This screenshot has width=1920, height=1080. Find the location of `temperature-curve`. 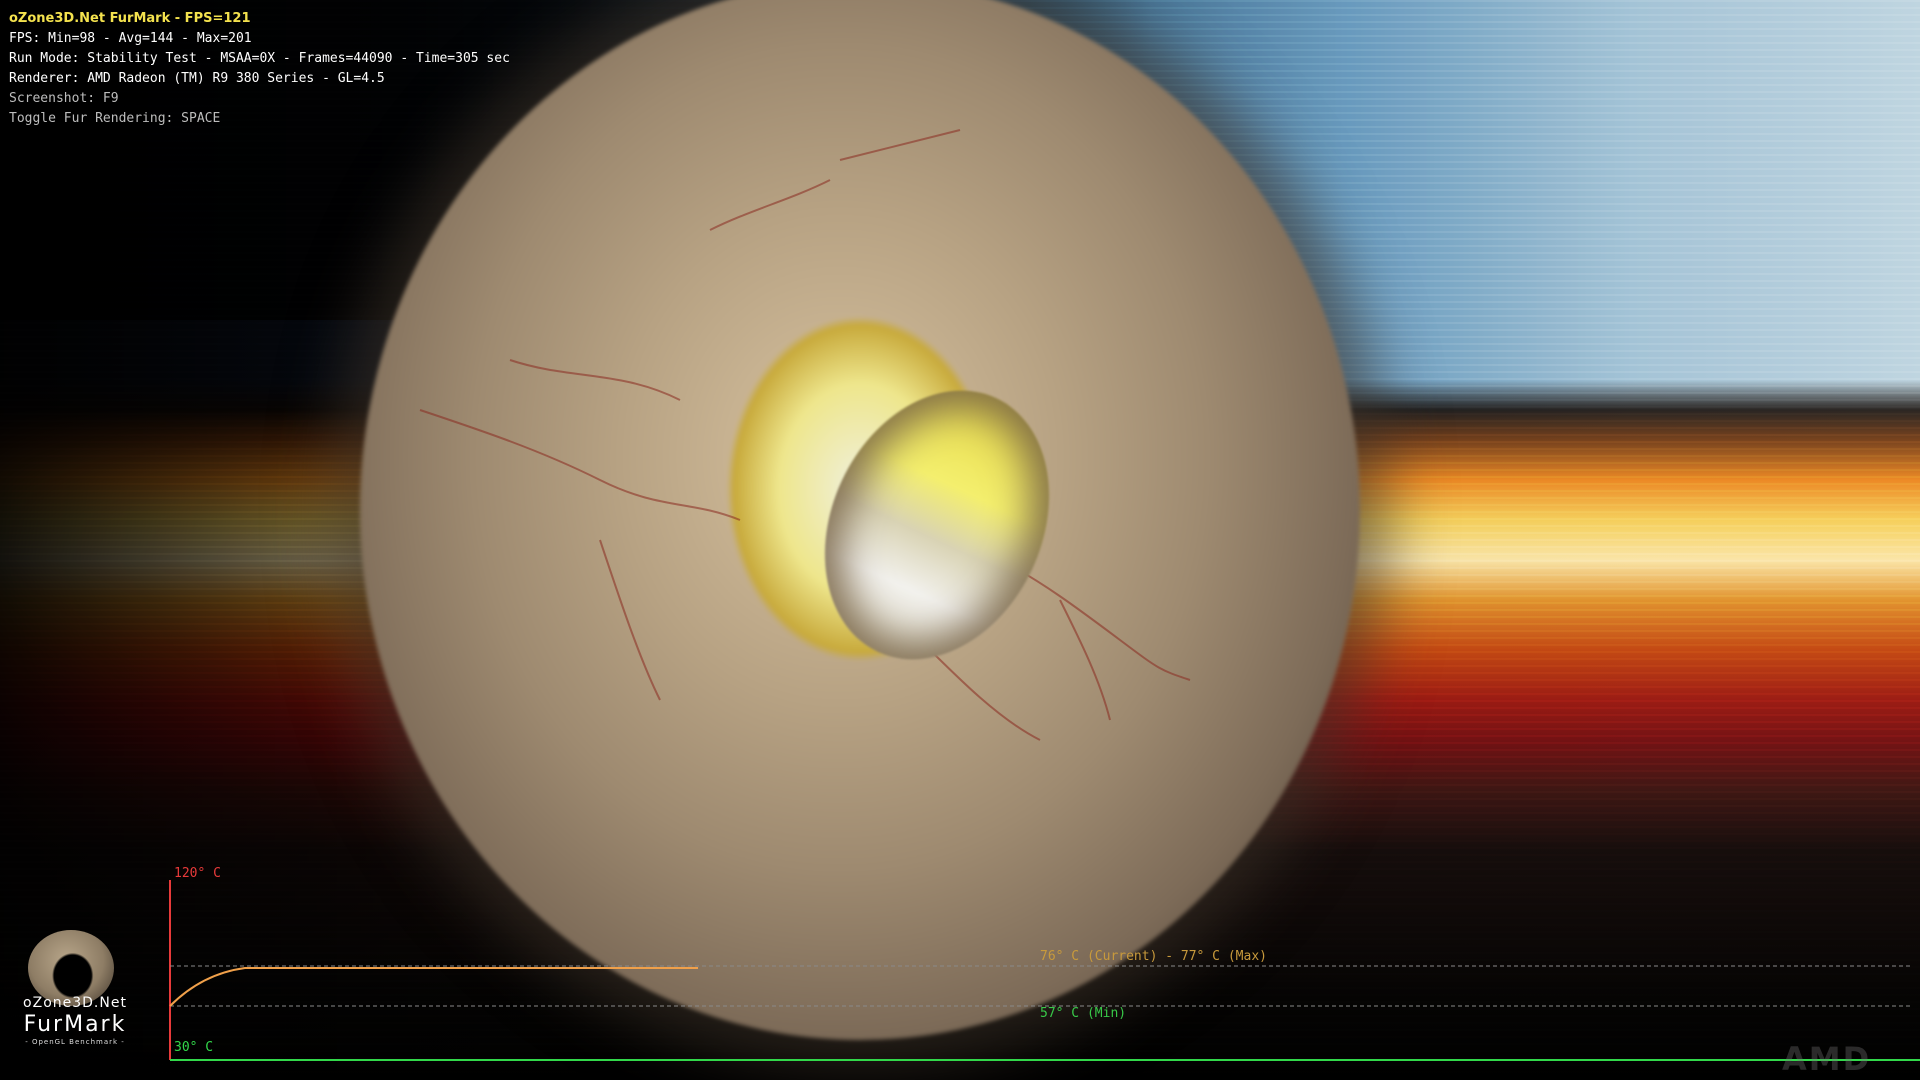

temperature-curve is located at coordinates (433, 987).